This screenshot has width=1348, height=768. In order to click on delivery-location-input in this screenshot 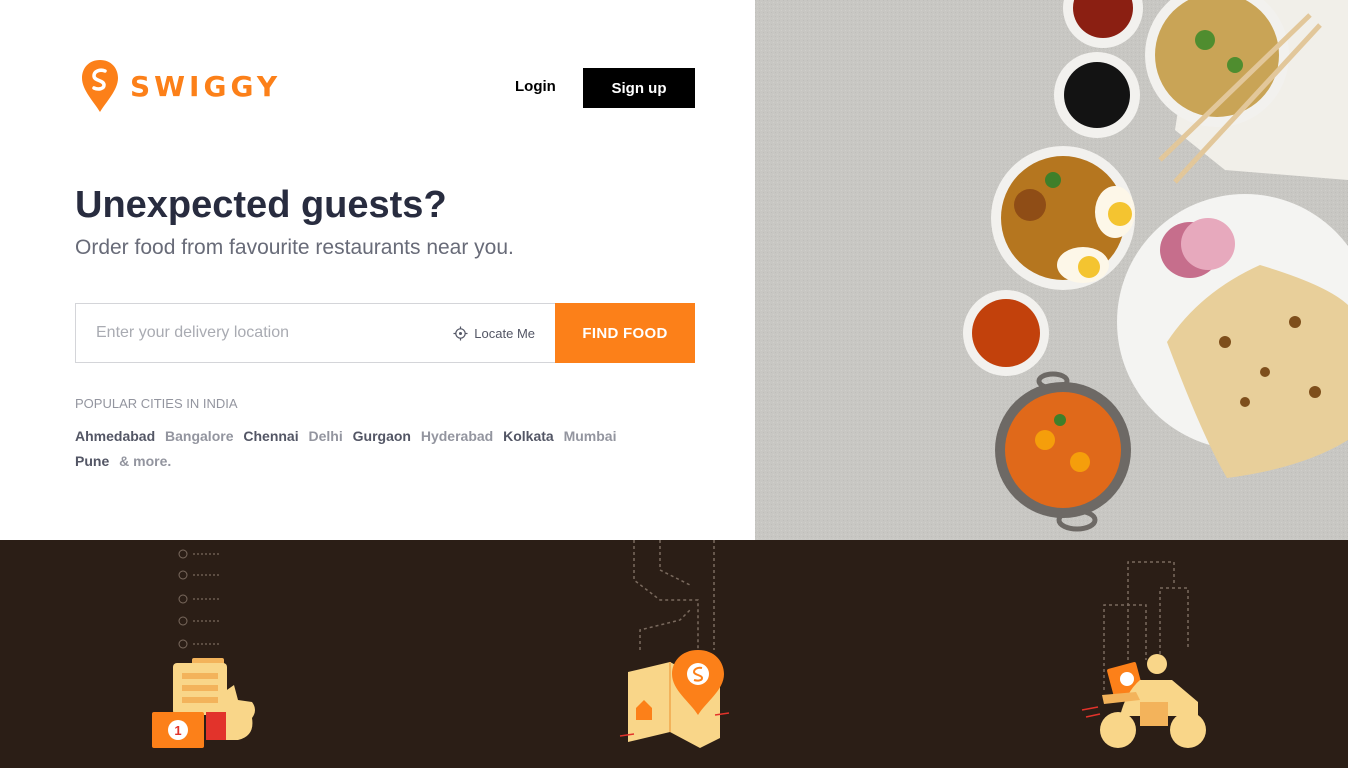, I will do `click(275, 333)`.